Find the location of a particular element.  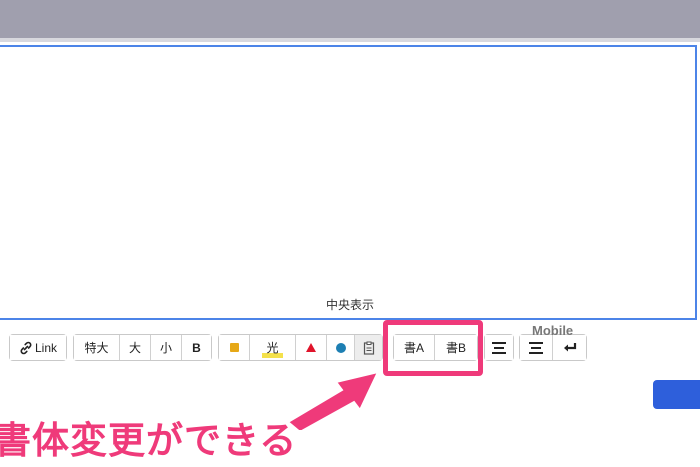

color-group: 光 is located at coordinates (300, 347).